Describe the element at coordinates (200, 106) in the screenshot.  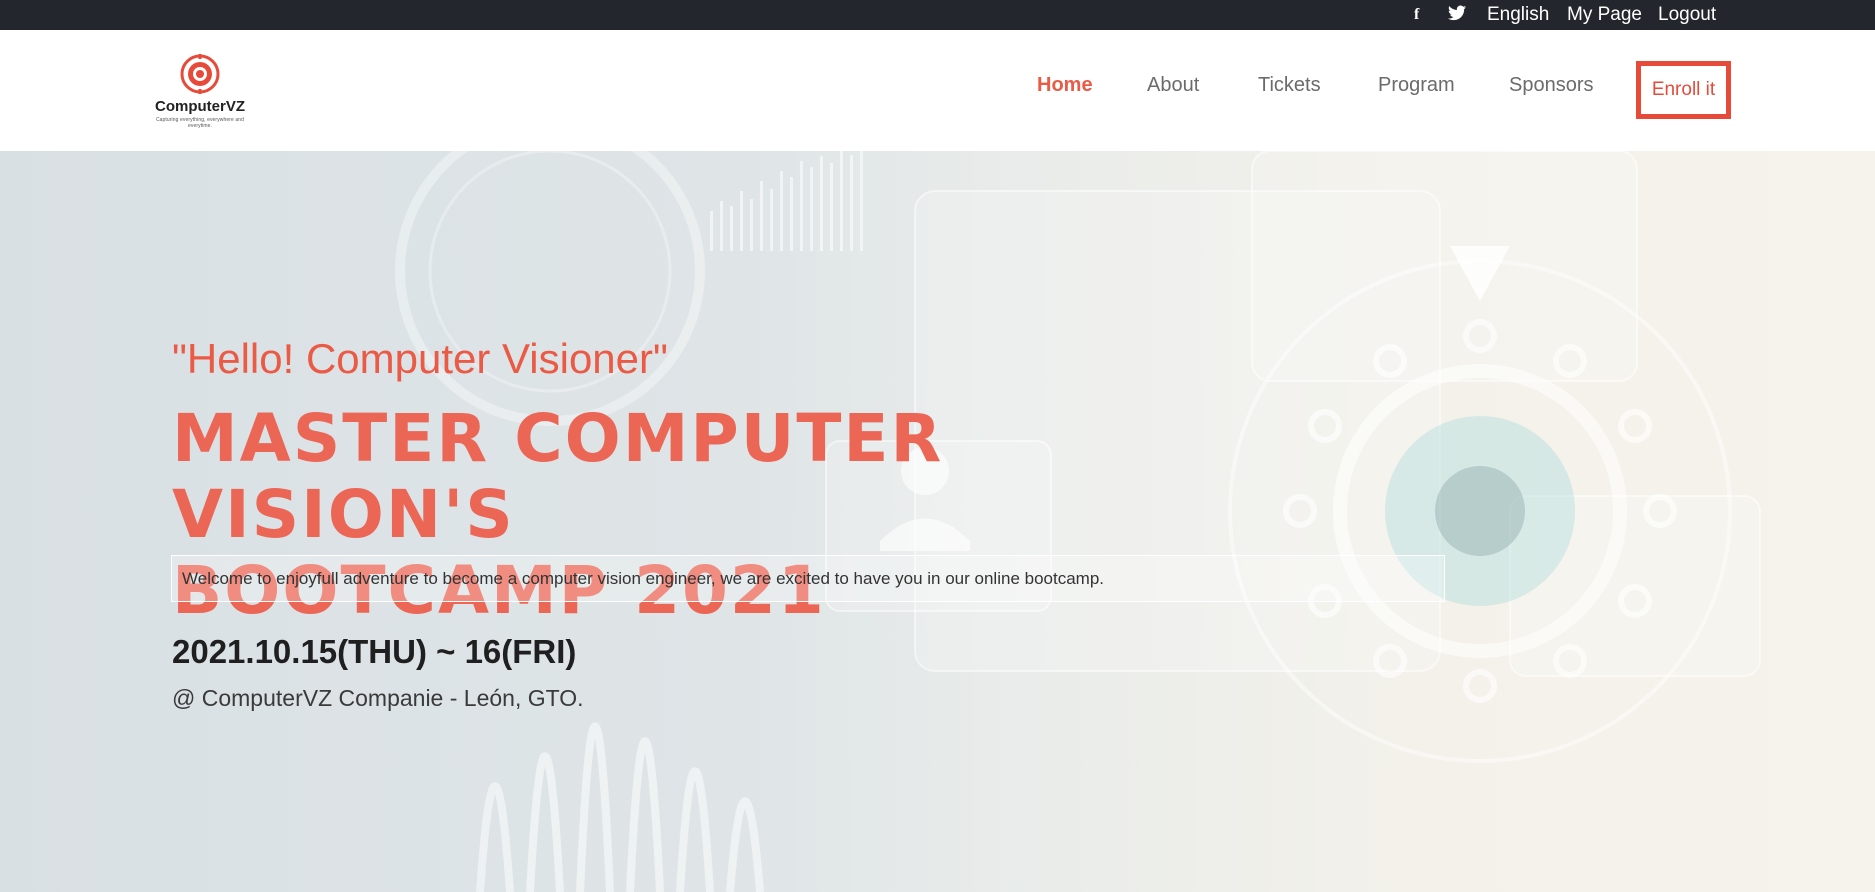
I see `logo-brand-name: ComputerVZ` at that location.